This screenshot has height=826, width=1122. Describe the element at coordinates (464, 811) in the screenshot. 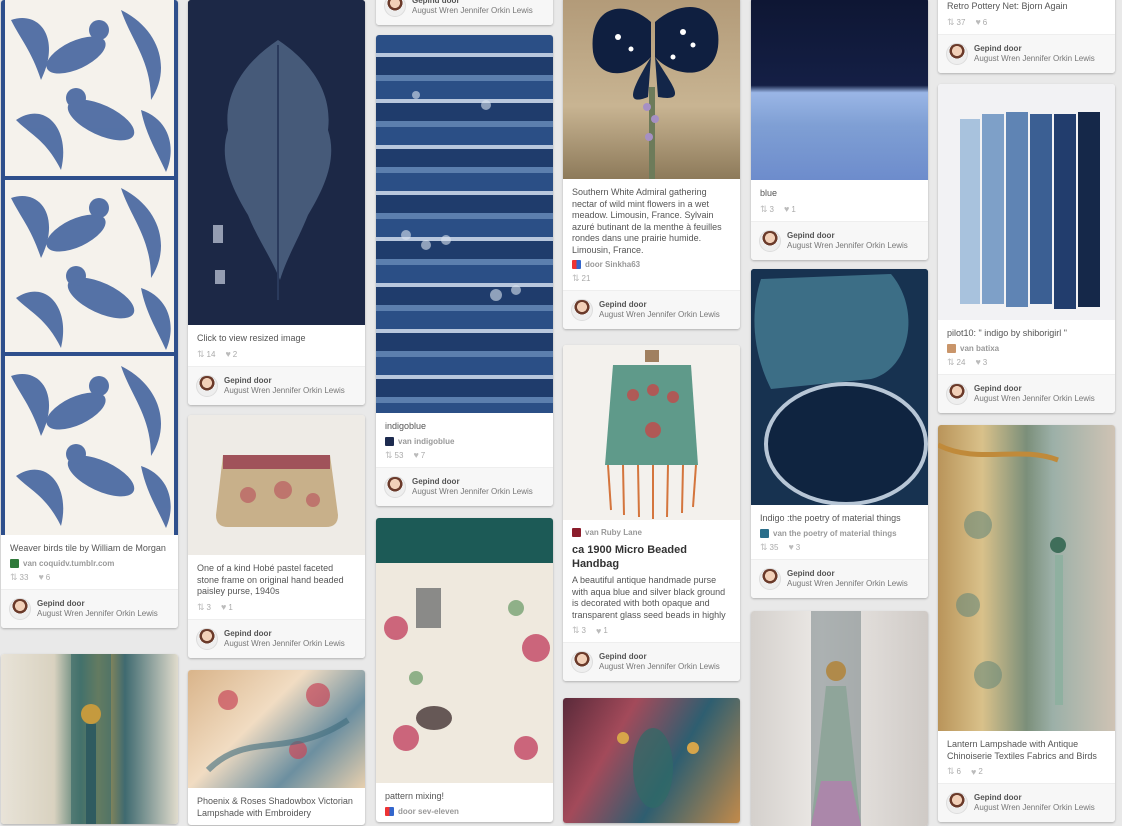

I see `pin-source: door sev-eleven` at that location.